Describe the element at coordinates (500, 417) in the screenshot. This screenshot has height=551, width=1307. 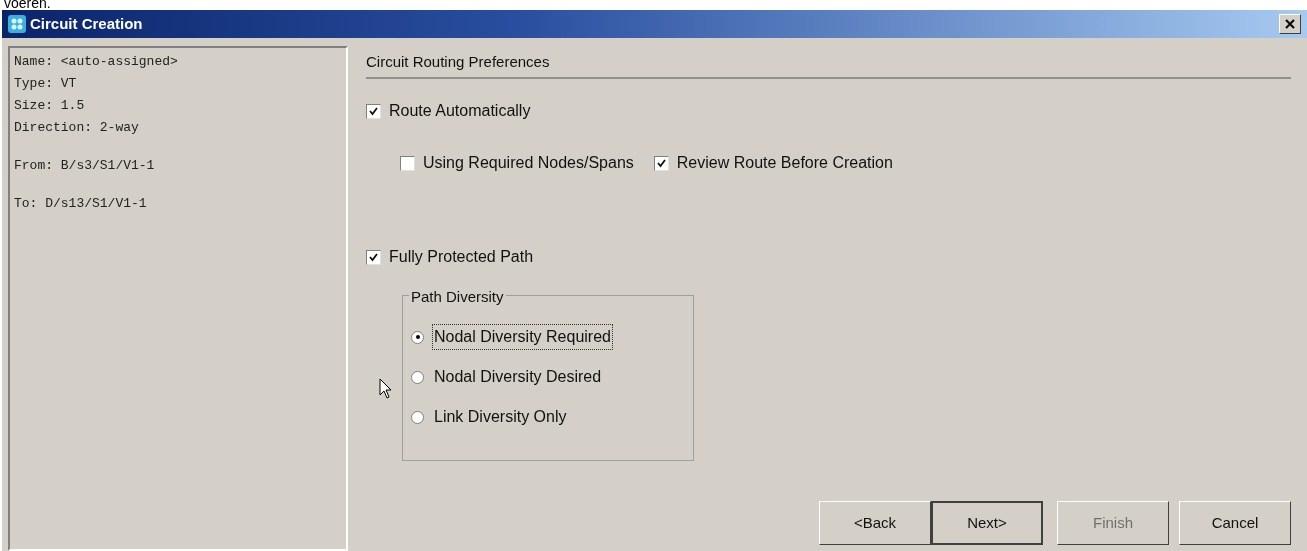
I see `radio-label: Link Diversity Only` at that location.